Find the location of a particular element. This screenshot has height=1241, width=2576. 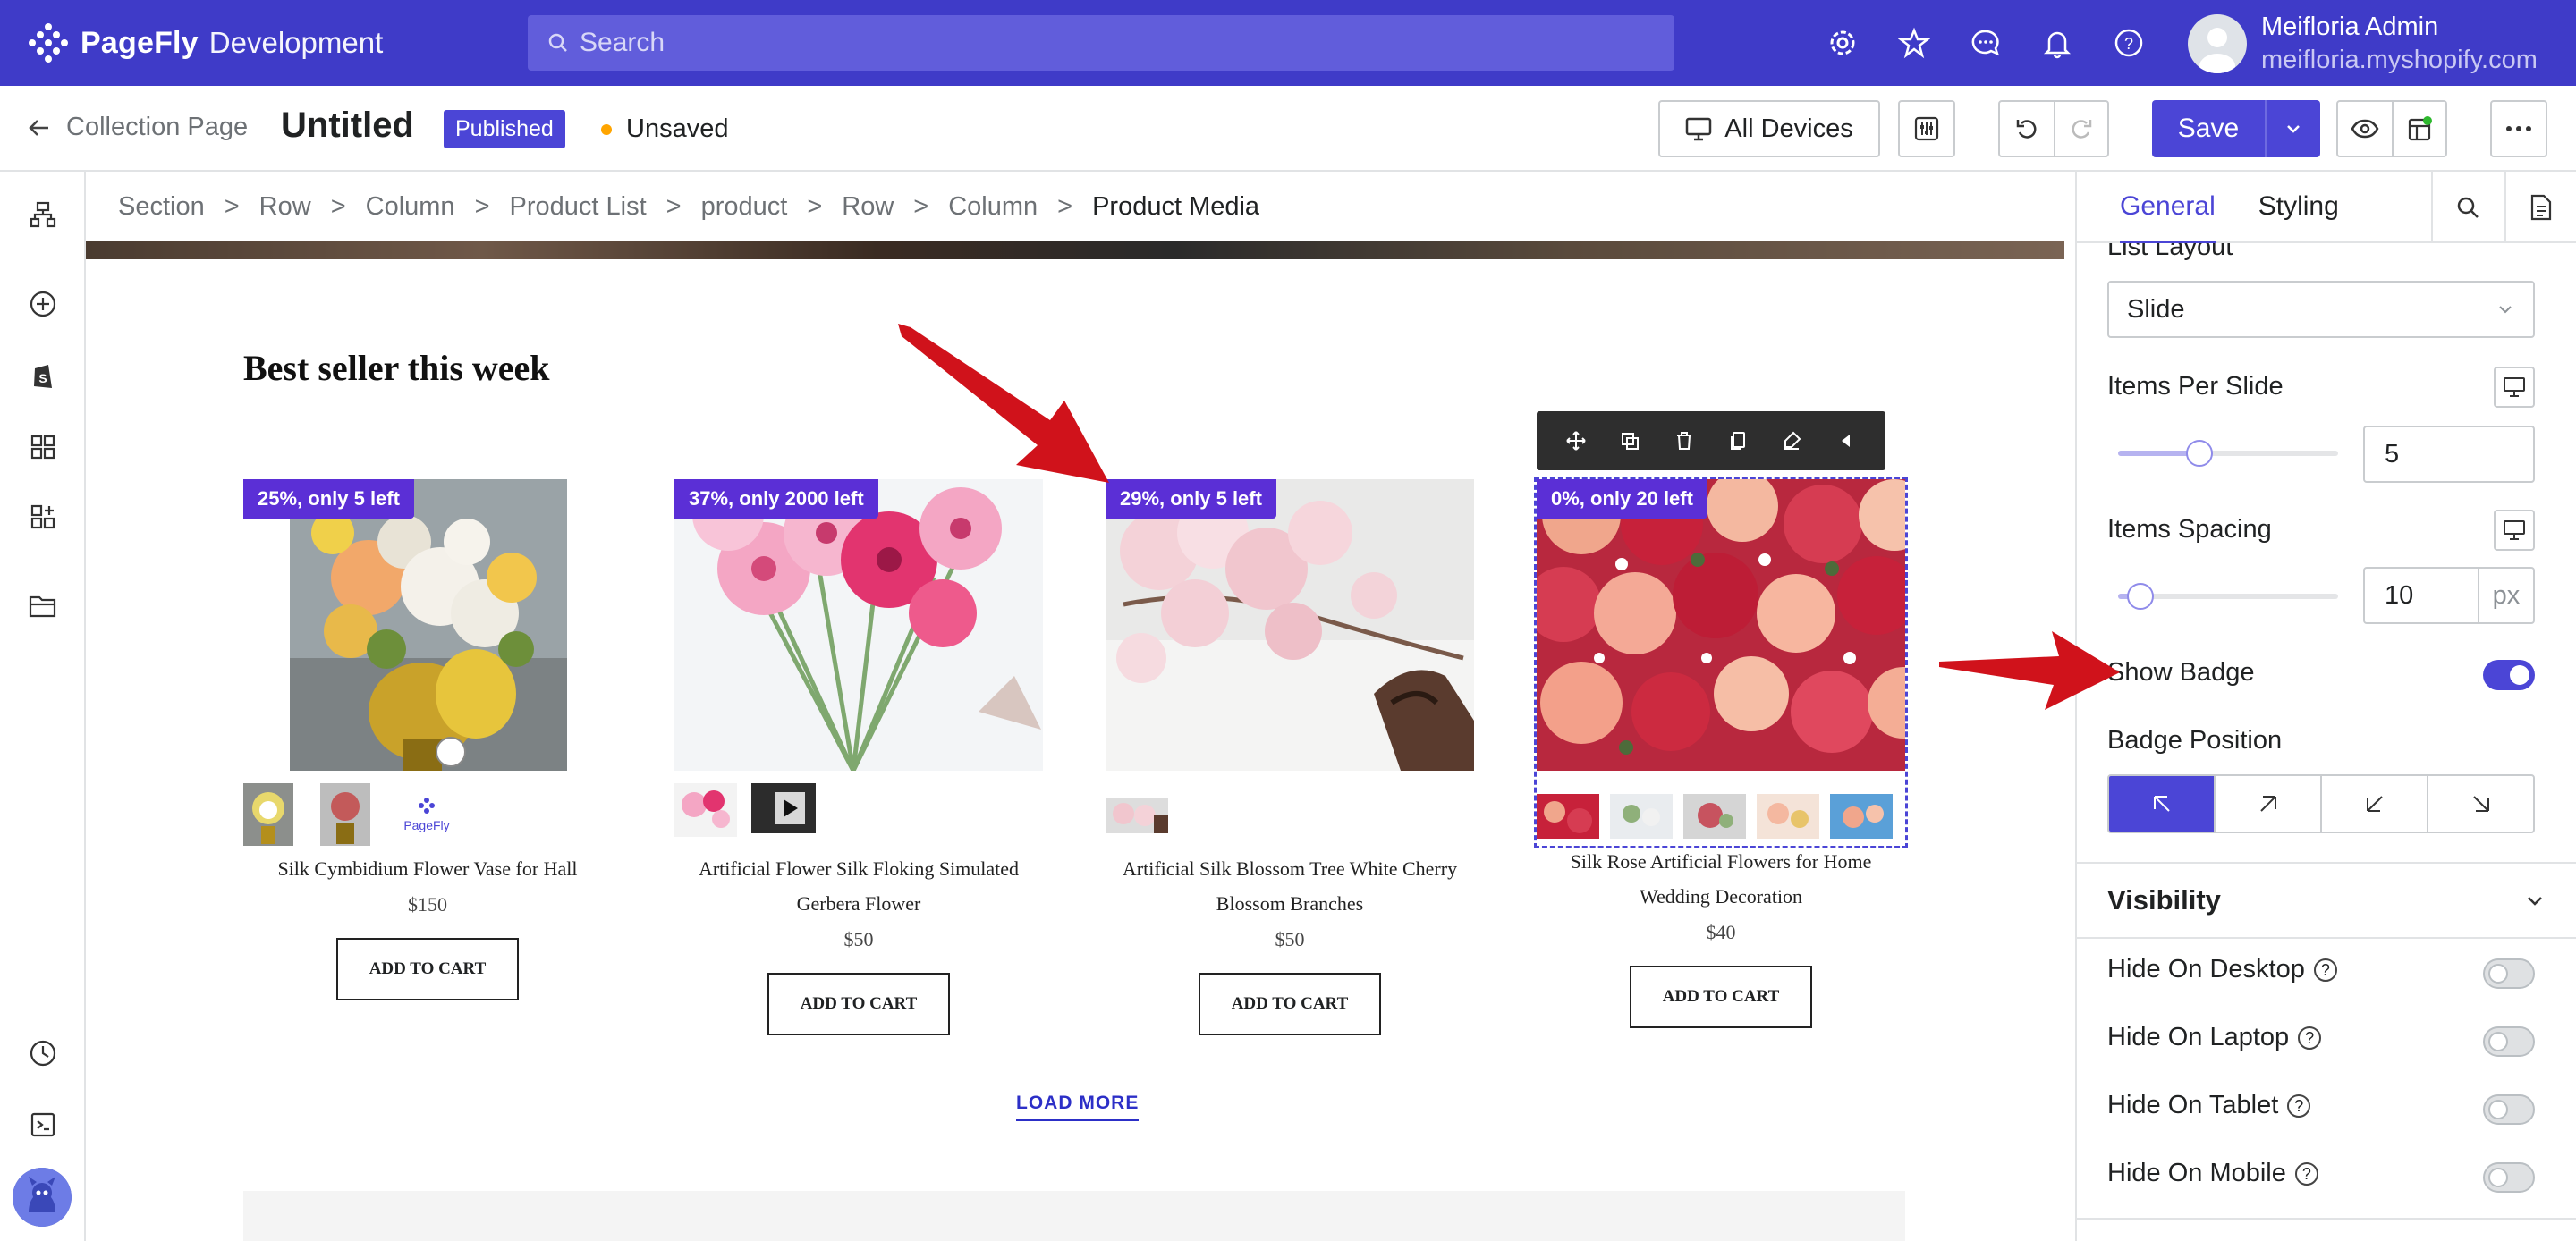

mascot-avatar is located at coordinates (42, 1197).